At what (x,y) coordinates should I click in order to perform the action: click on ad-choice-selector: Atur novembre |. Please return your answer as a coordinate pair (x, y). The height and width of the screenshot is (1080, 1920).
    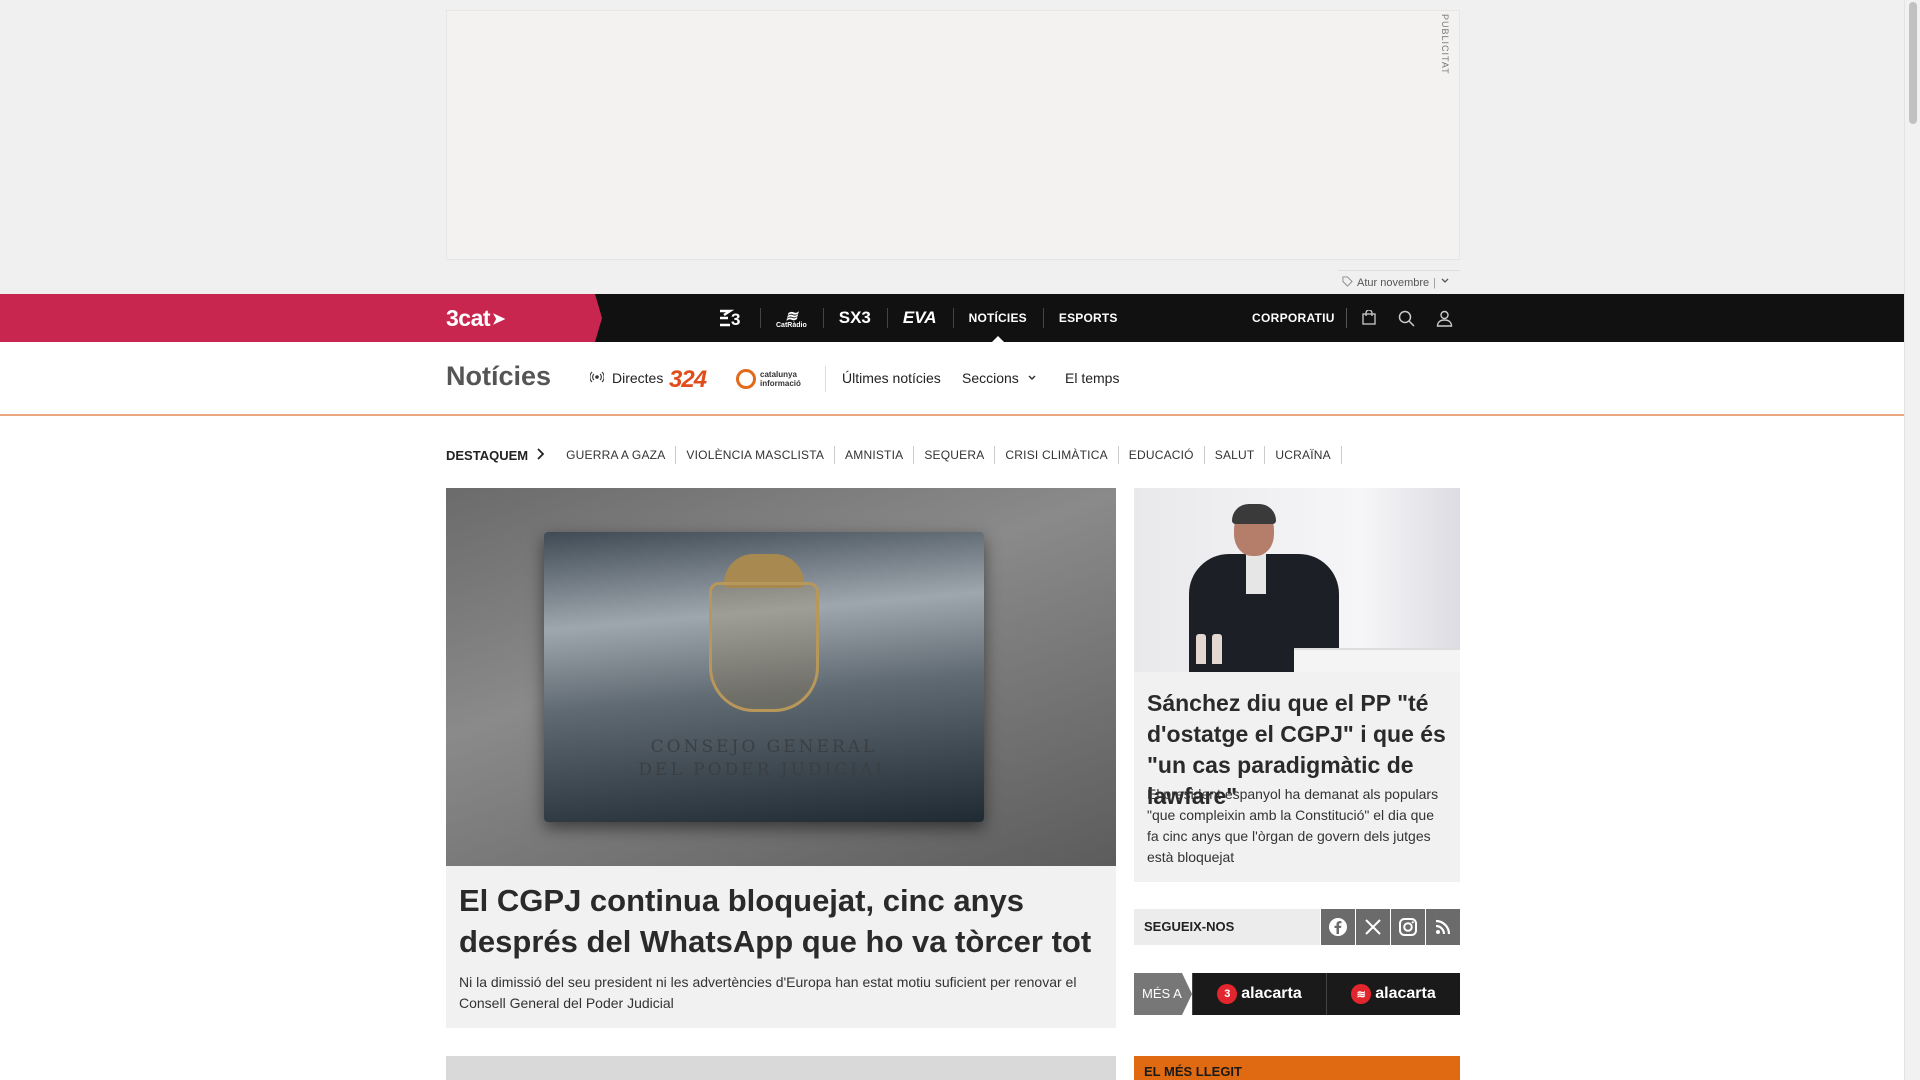
    Looking at the image, I should click on (1399, 282).